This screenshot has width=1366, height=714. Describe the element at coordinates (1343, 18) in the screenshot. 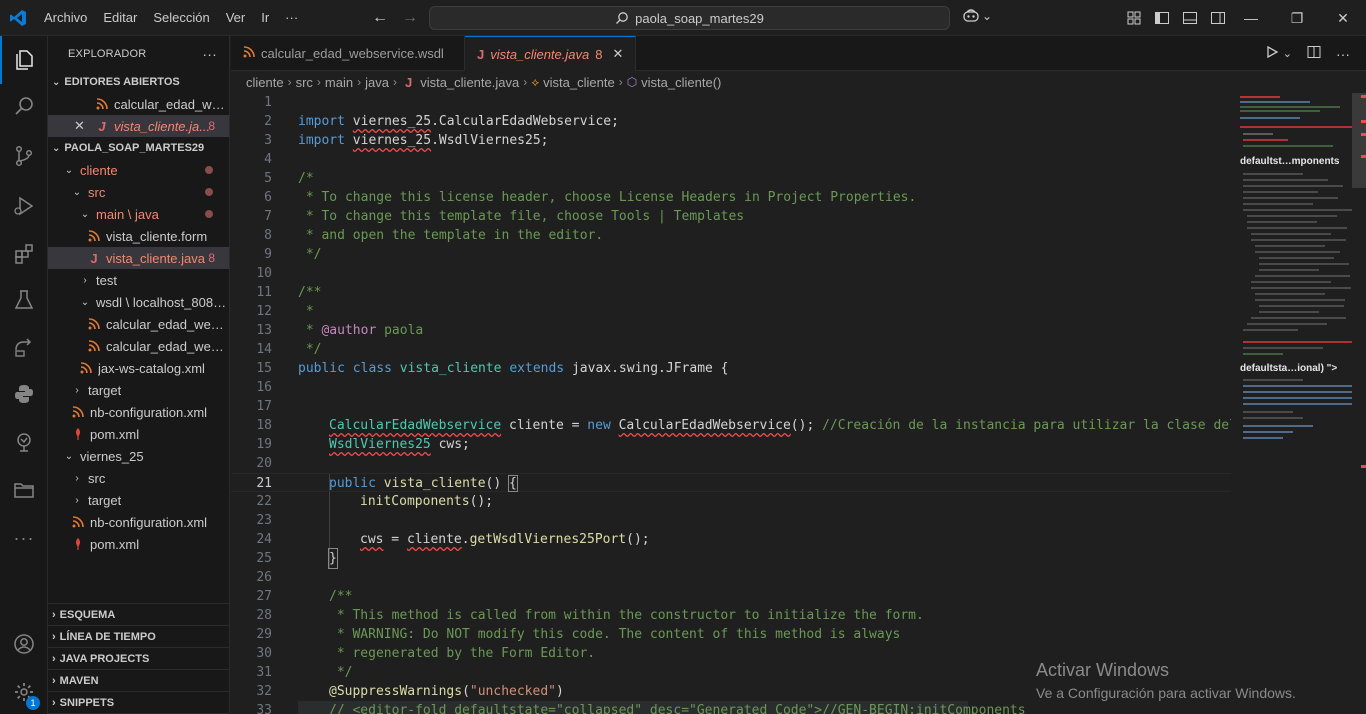

I see `close-window-icon: ✕` at that location.